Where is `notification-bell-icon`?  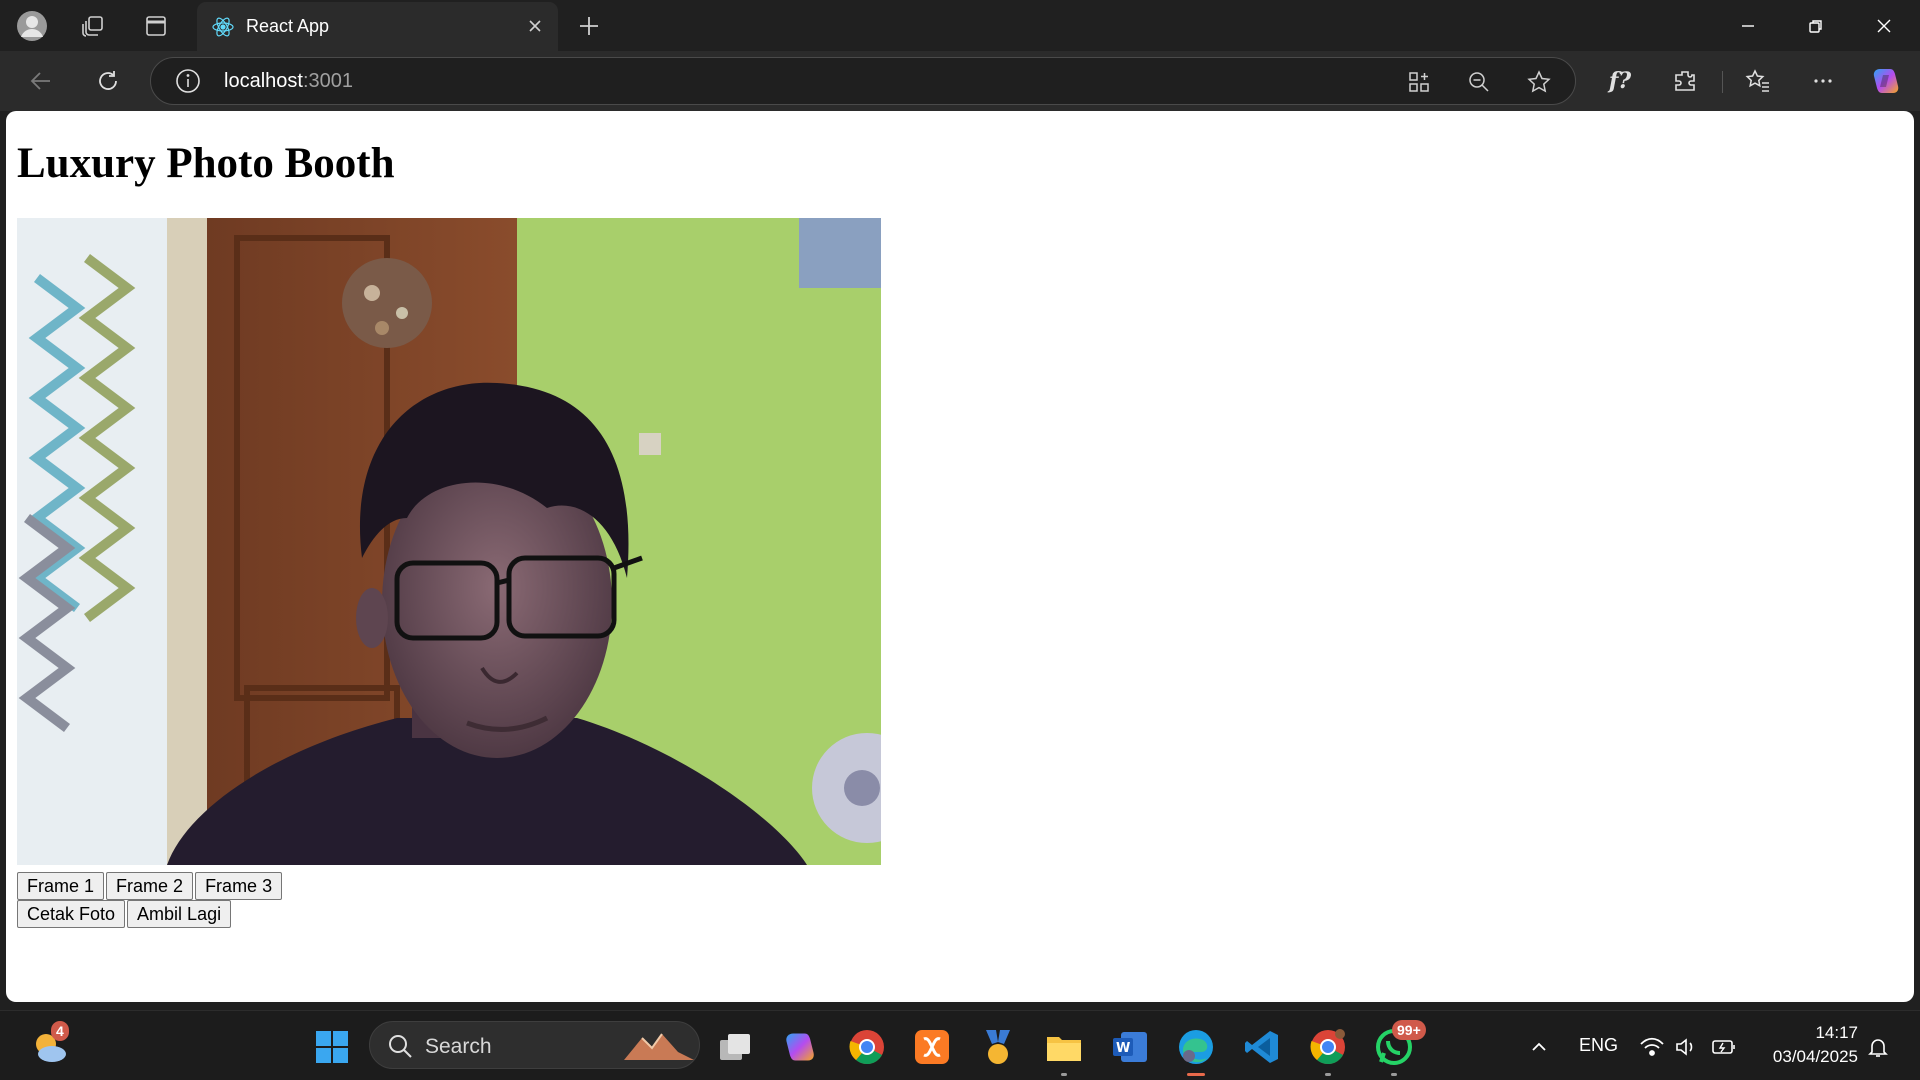 notification-bell-icon is located at coordinates (1878, 1047).